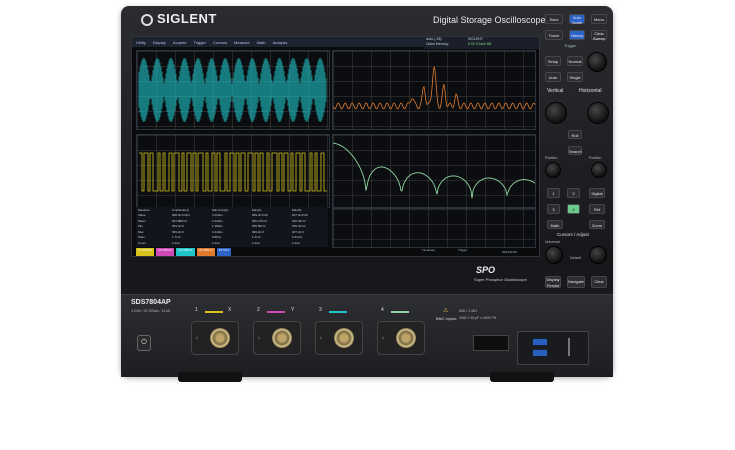 This screenshot has width=735, height=450. I want to click on channel-2-label: 2, so click(258, 310).